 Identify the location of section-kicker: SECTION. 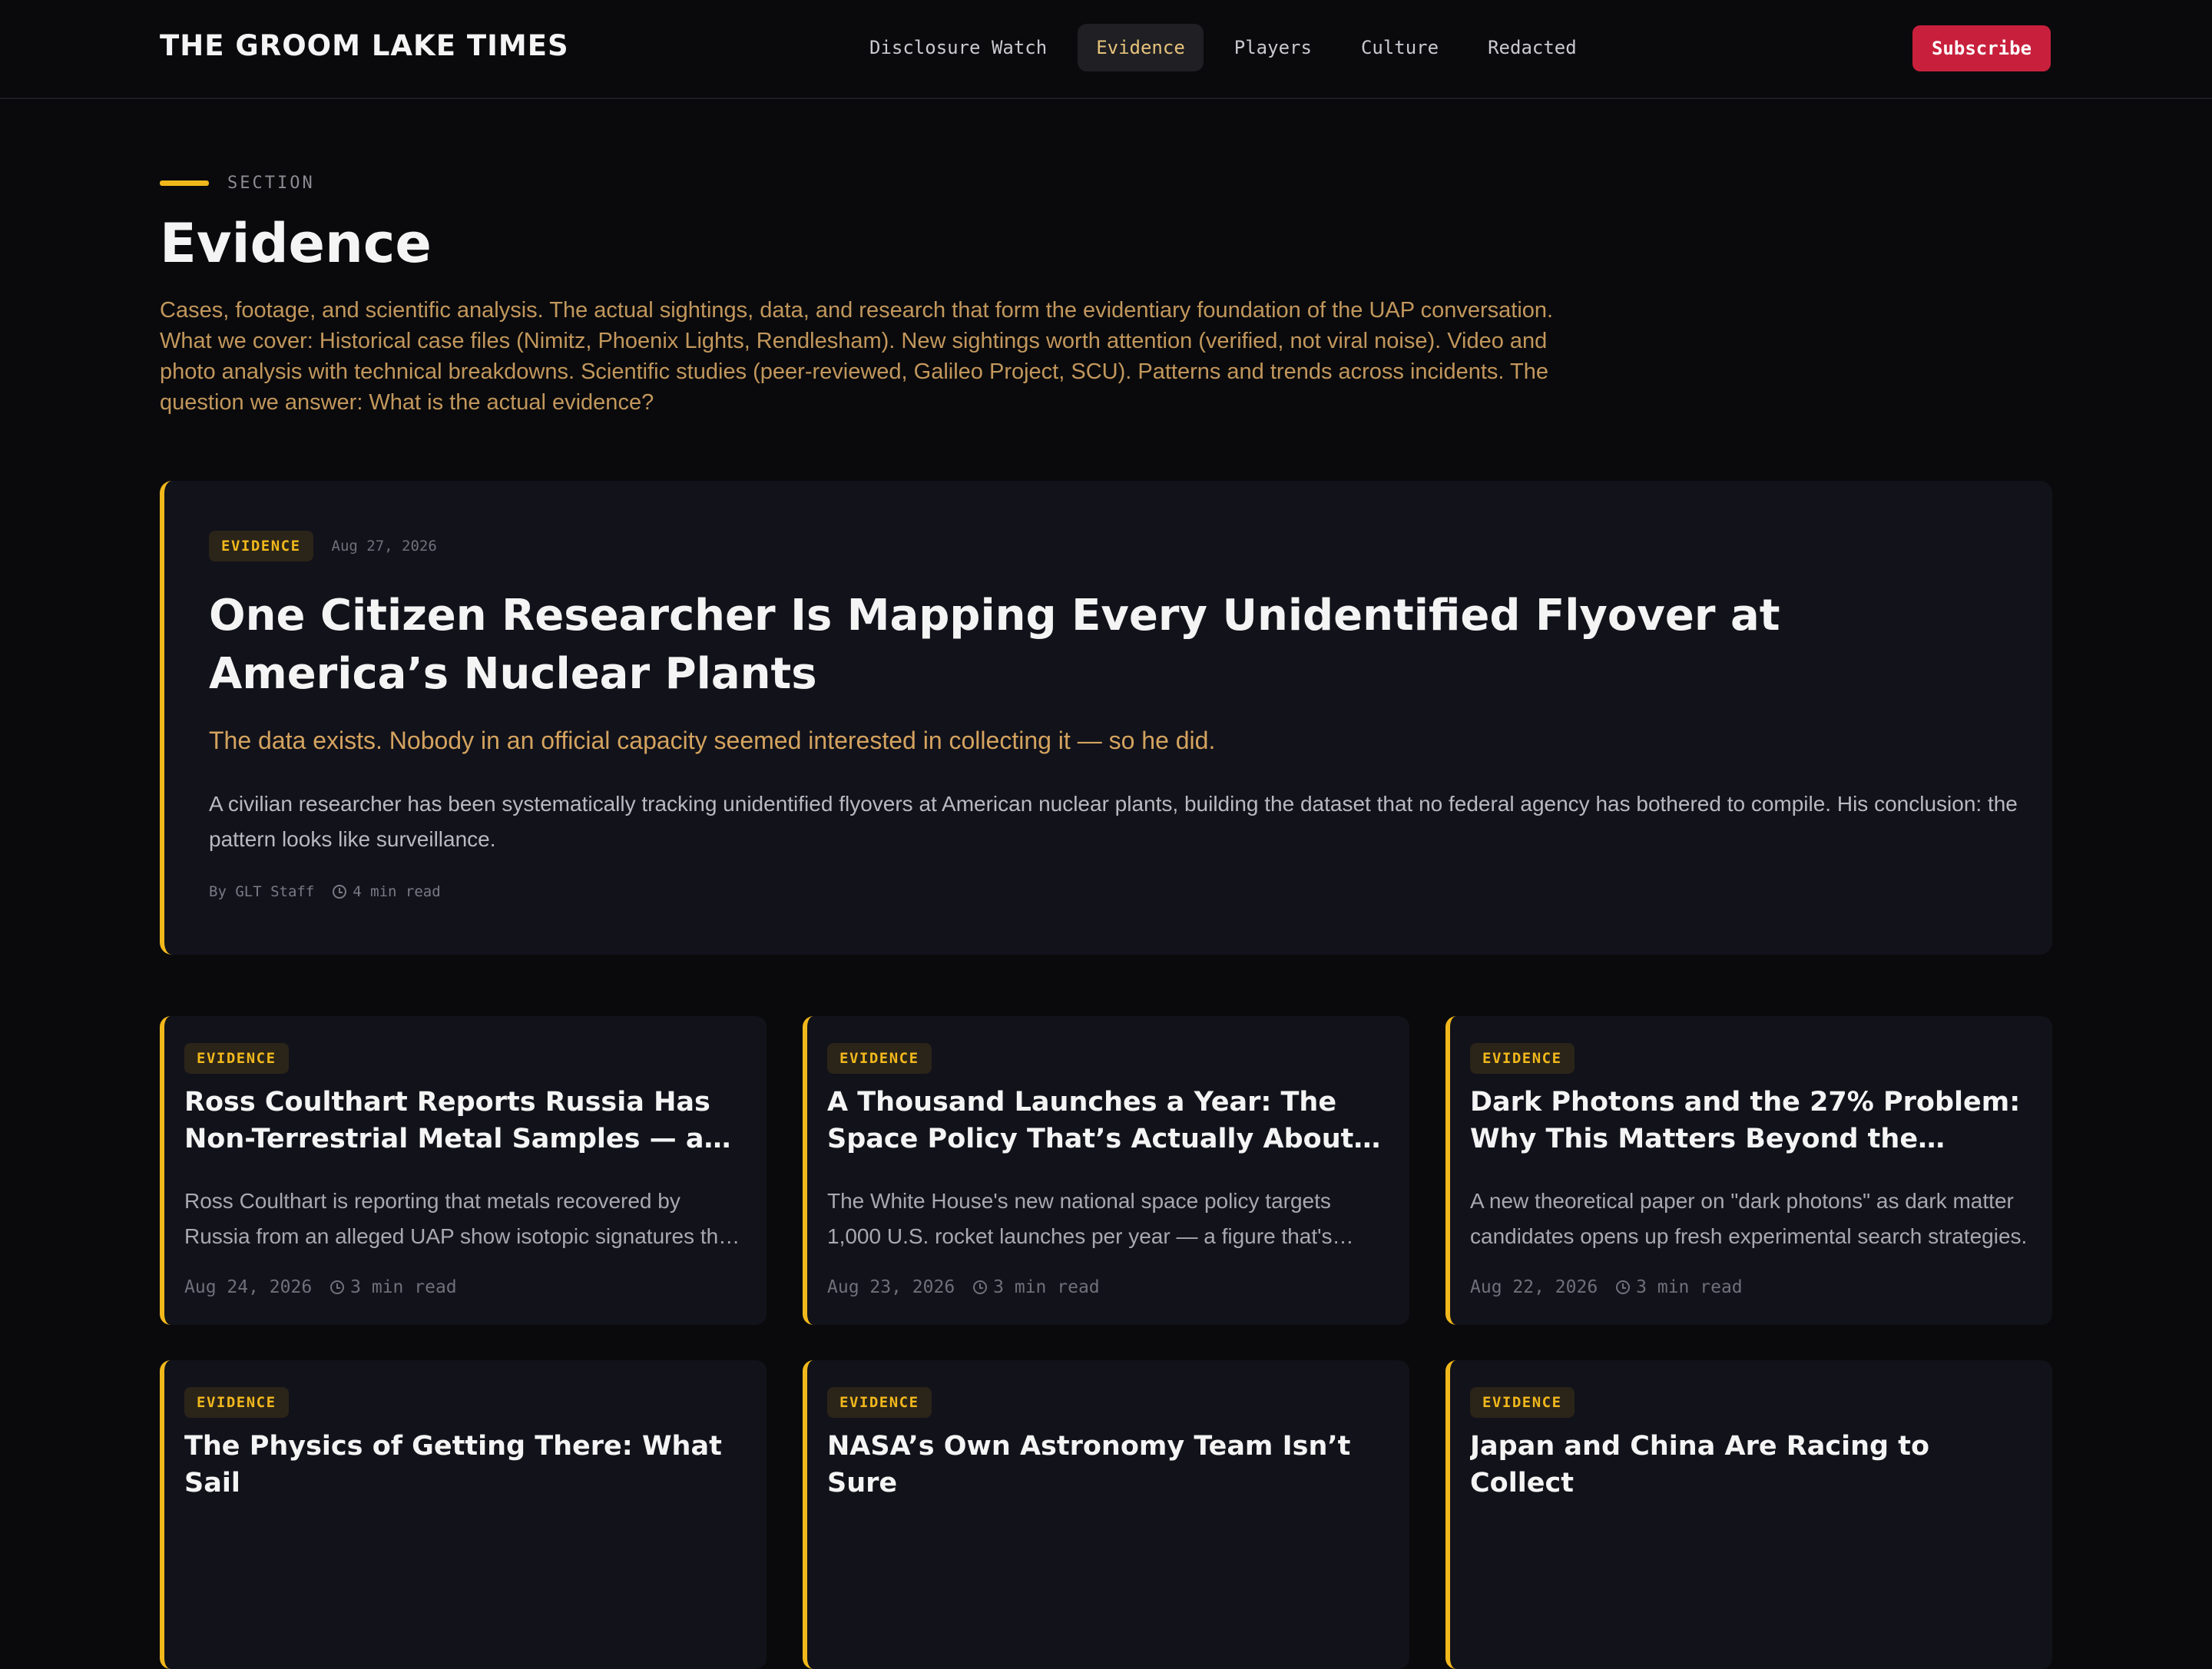
(237, 183).